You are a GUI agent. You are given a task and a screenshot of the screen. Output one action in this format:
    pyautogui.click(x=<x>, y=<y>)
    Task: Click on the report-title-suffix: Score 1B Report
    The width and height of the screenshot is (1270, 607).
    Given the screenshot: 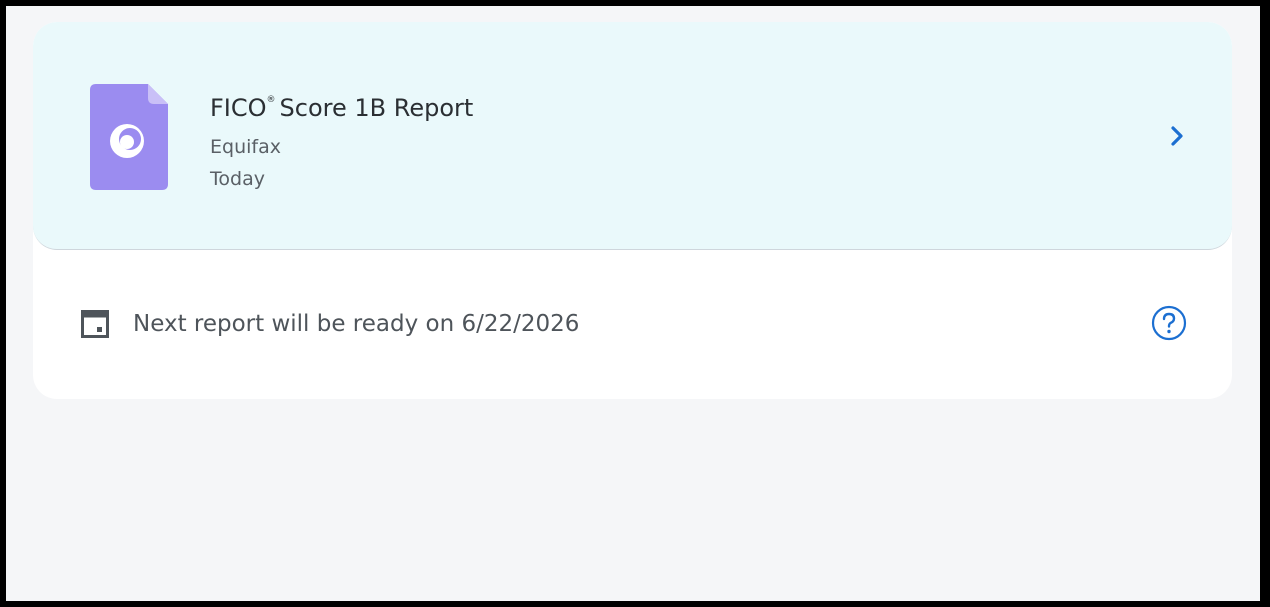 What is the action you would take?
    pyautogui.click(x=376, y=108)
    